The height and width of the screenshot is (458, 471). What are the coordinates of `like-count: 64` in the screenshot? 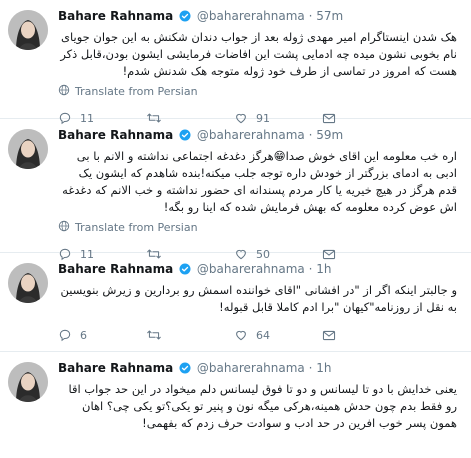 It's located at (263, 335).